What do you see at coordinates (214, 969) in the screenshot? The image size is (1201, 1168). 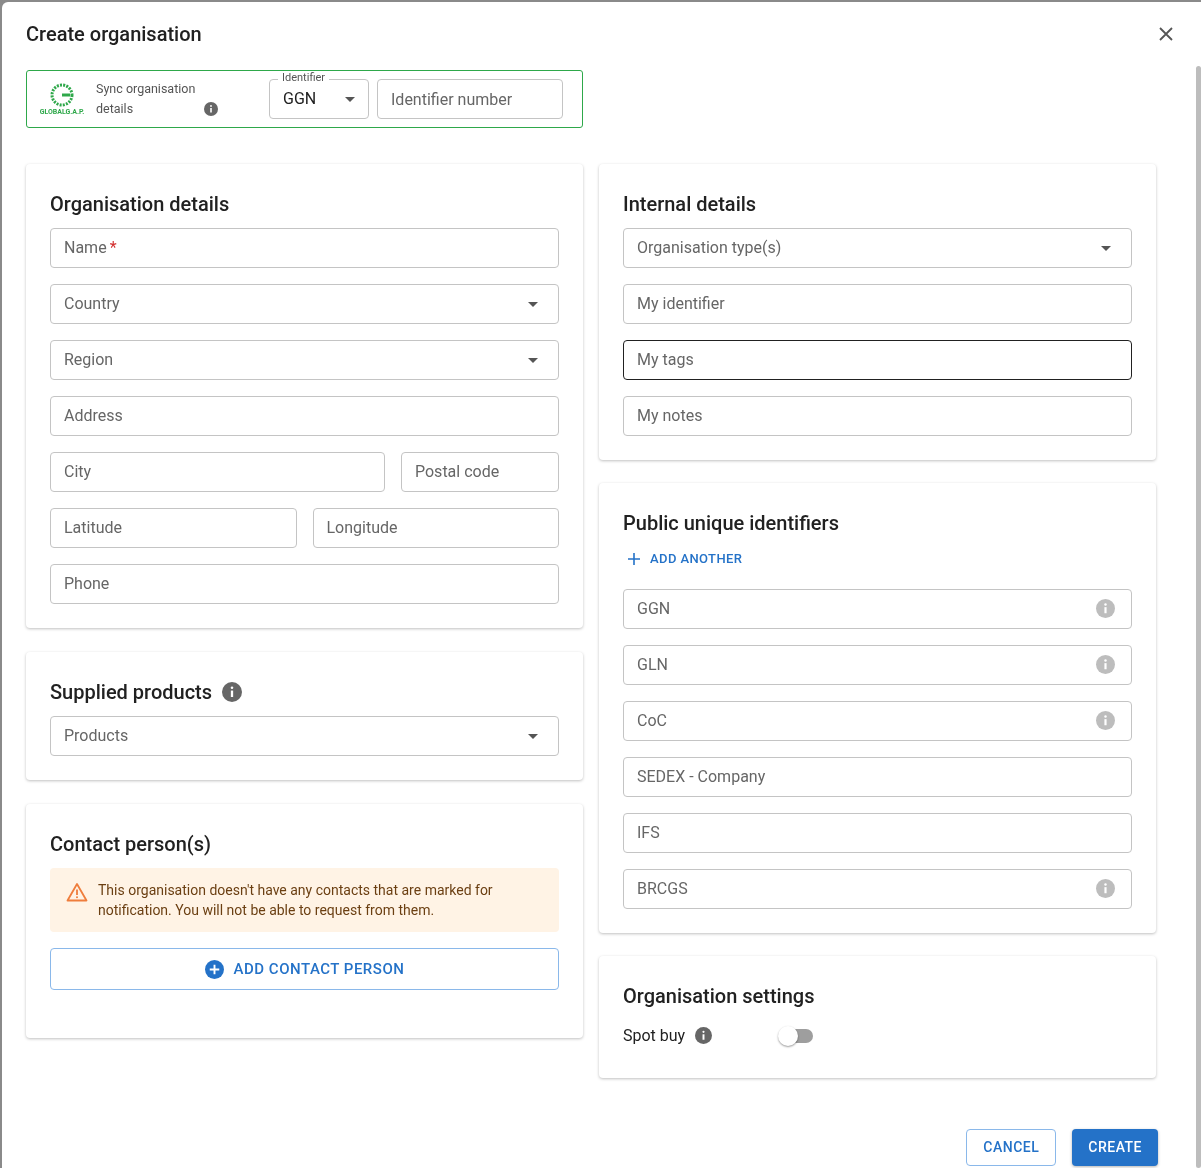 I see `plus-circle-icon` at bounding box center [214, 969].